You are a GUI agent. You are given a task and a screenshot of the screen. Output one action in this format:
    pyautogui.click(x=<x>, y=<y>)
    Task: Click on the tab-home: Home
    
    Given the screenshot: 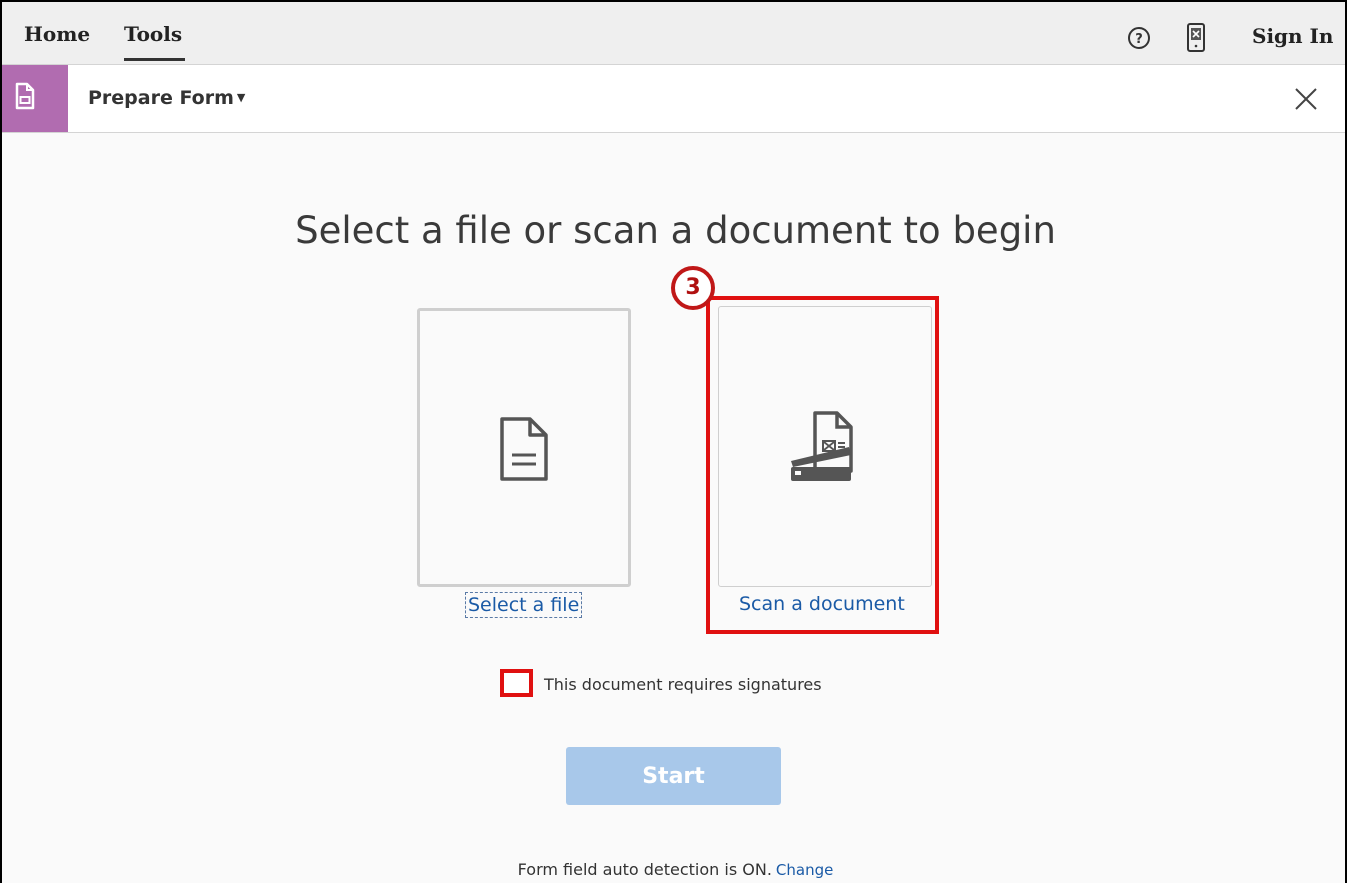 What is the action you would take?
    pyautogui.click(x=57, y=34)
    